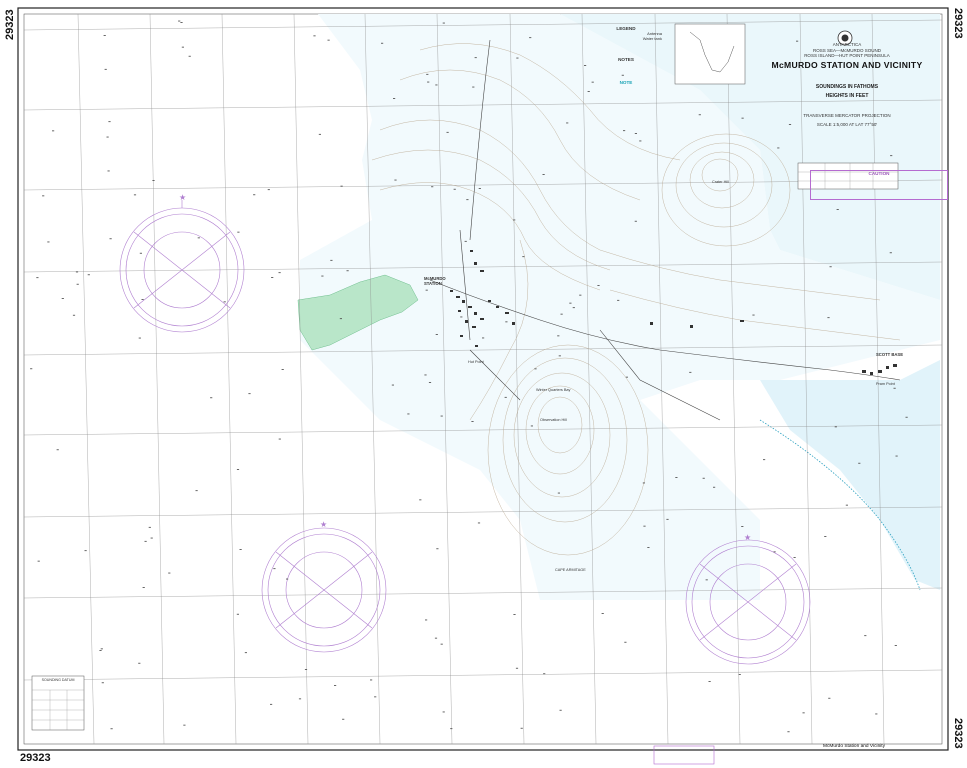 The image size is (967, 768). I want to click on chart-title-small: McMurdo Station and Vicinity, so click(854, 746).